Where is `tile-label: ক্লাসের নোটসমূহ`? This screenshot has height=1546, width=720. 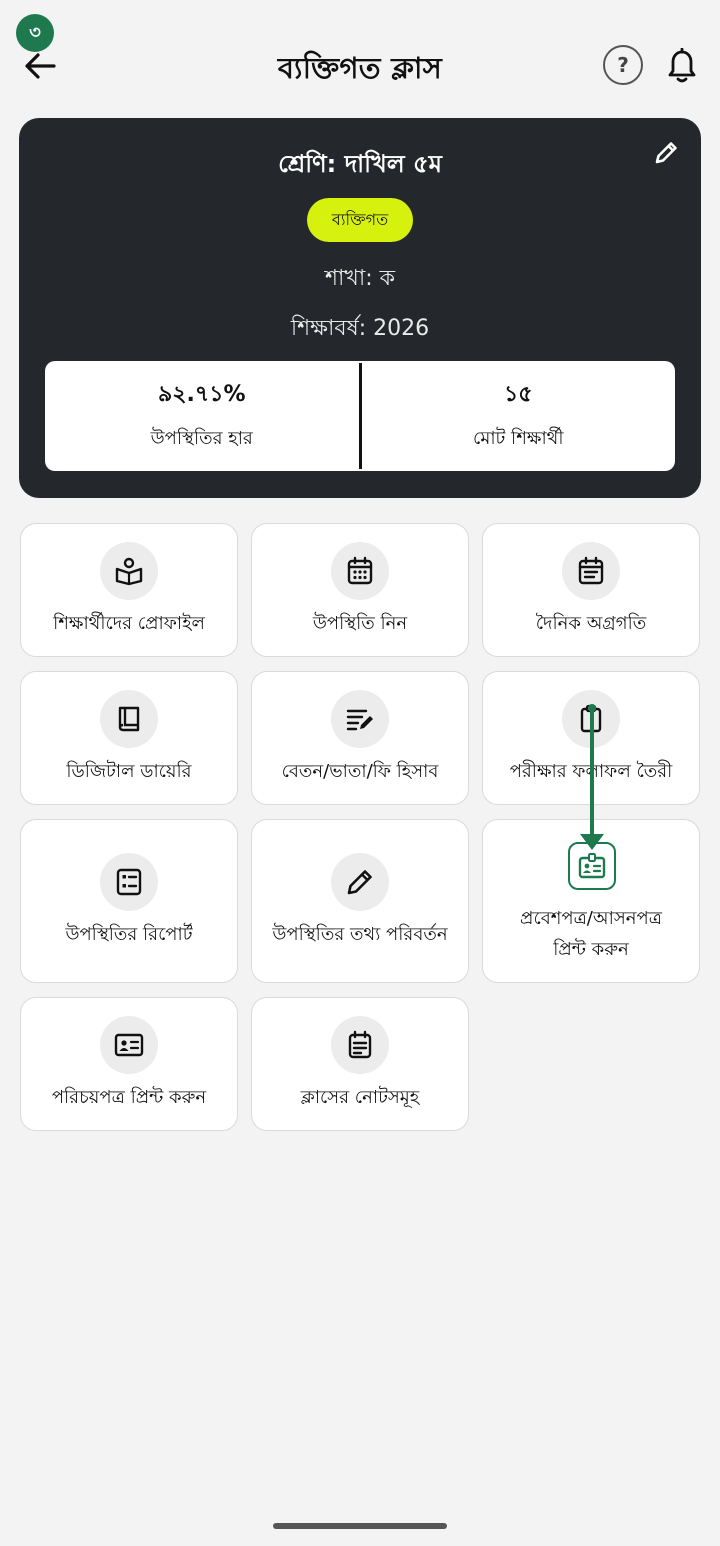 tile-label: ক্লাসের নোটসমূহ is located at coordinates (360, 1097).